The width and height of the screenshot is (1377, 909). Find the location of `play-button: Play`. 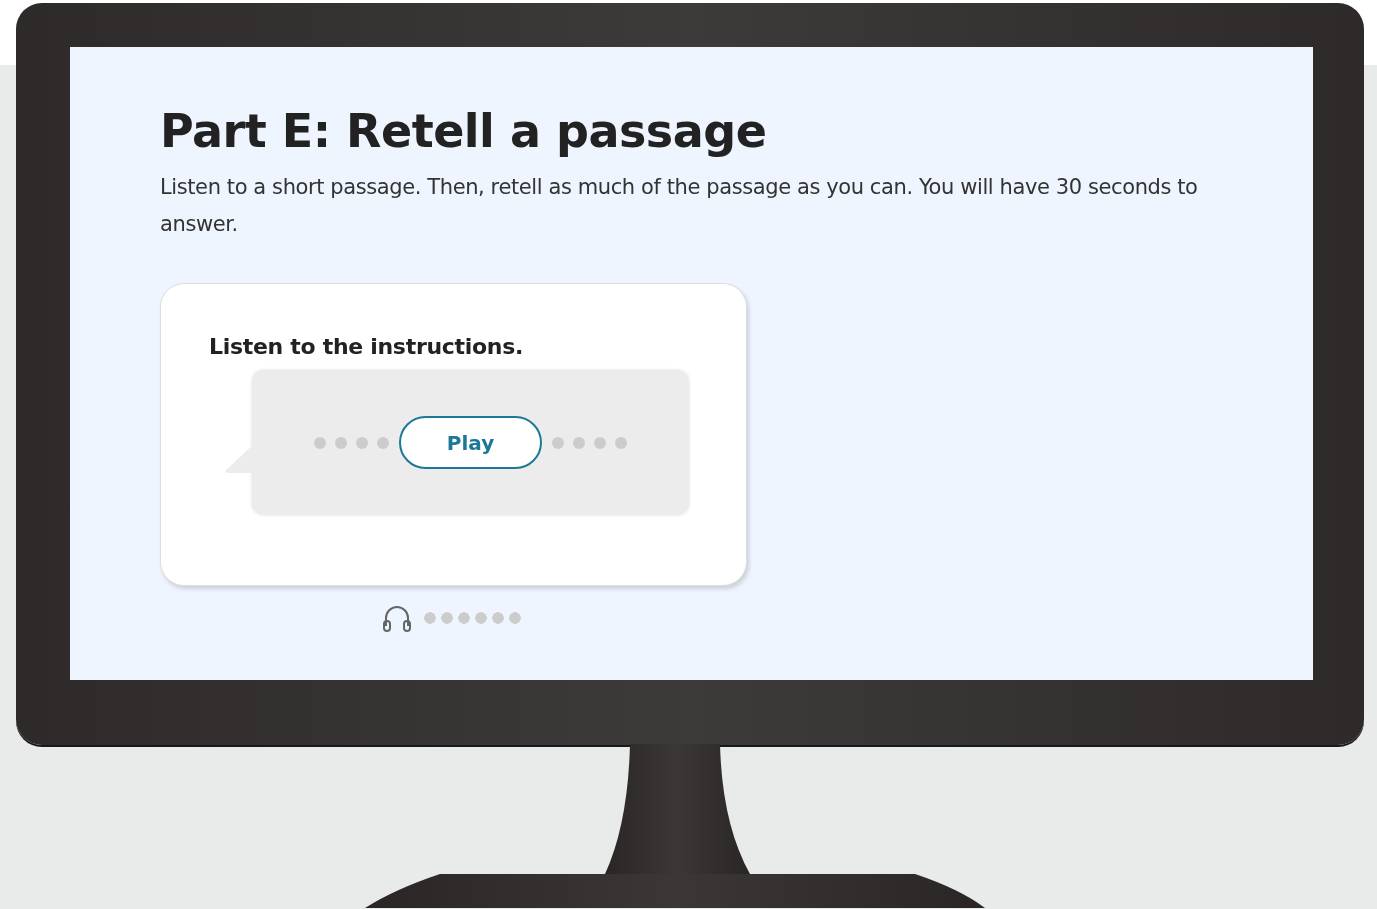

play-button: Play is located at coordinates (470, 442).